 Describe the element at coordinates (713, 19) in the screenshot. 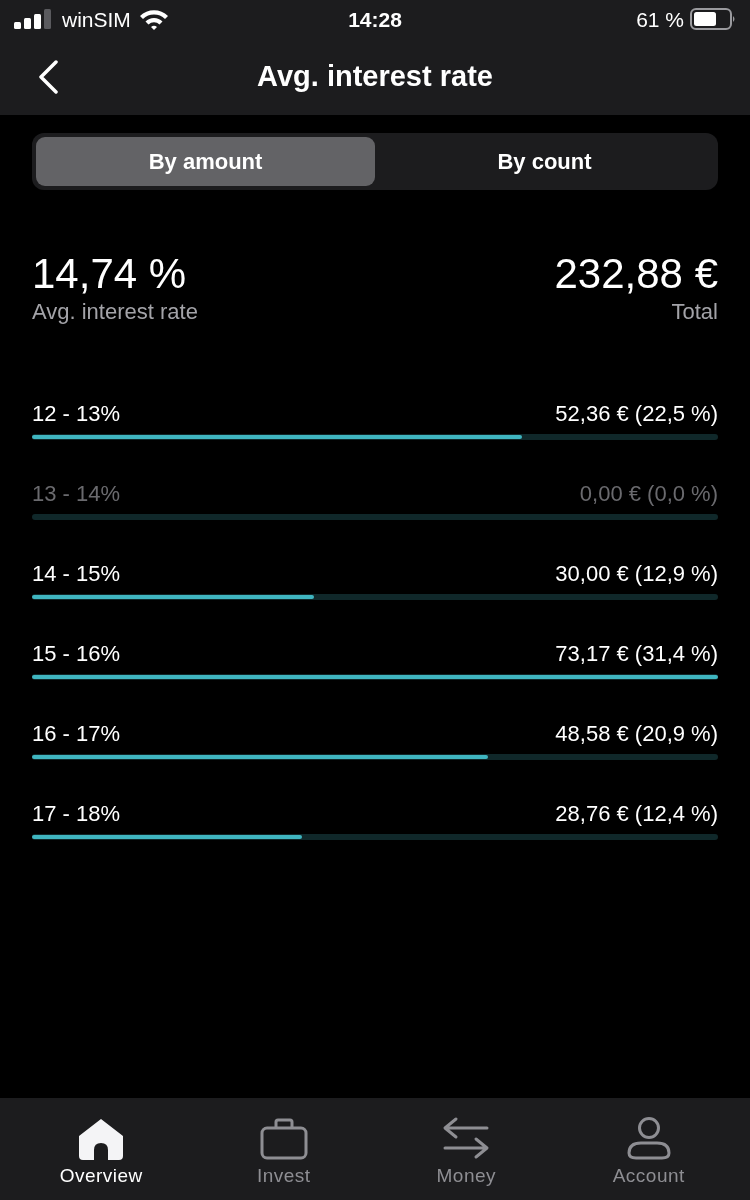

I see `battery-icon` at that location.